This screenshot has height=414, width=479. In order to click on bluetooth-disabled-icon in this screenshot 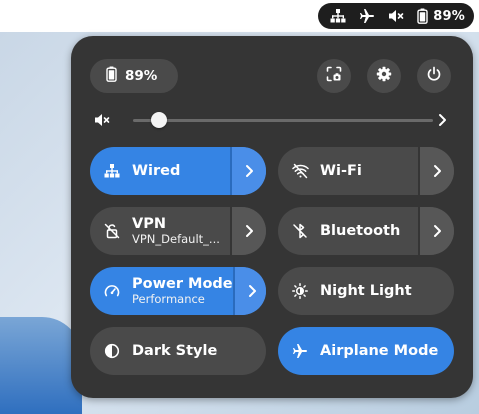, I will do `click(300, 231)`.